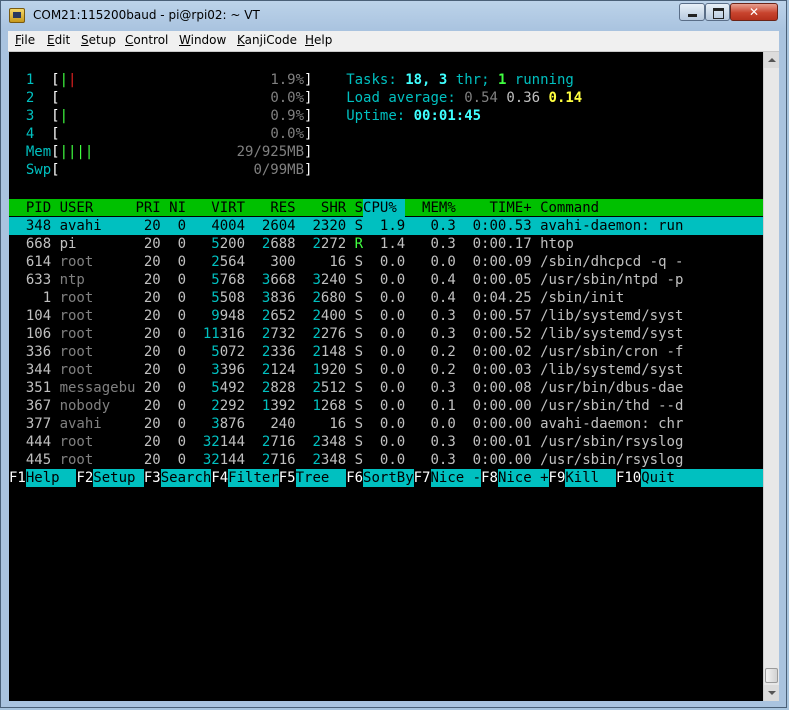 This screenshot has width=789, height=710. I want to click on menu-item-setup: Setup, so click(98, 40).